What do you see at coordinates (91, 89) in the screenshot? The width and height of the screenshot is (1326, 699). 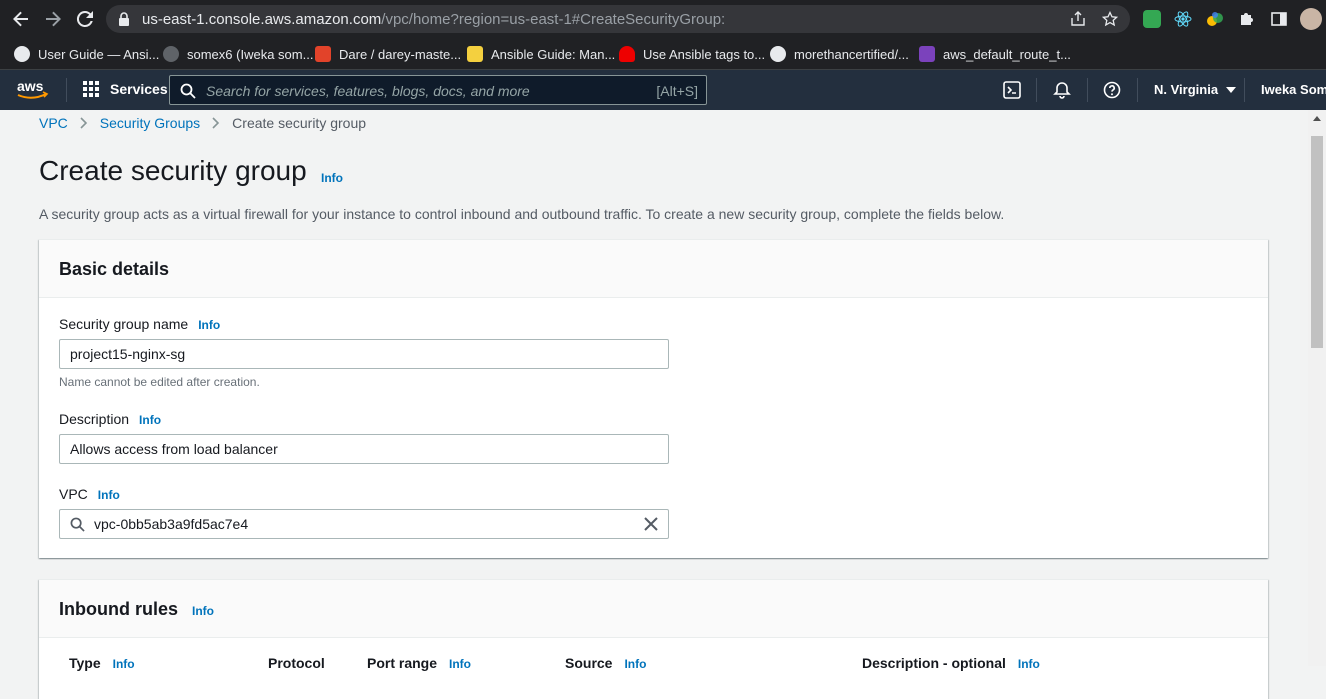 I see `grid-icon` at bounding box center [91, 89].